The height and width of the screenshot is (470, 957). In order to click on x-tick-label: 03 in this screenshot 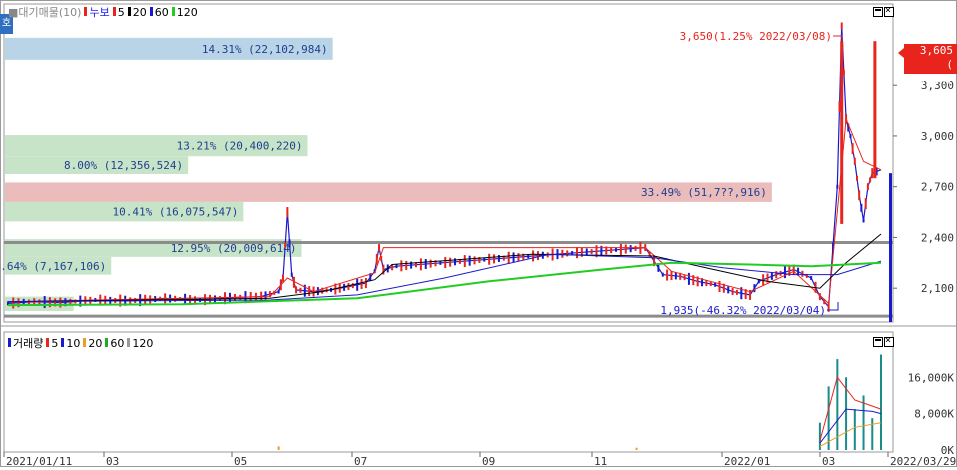, I will do `click(112, 461)`.